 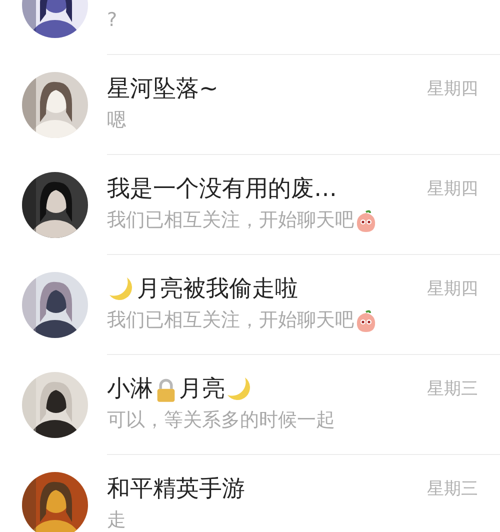 I want to click on contact-name: 月亮被我偷走啦, so click(x=217, y=289).